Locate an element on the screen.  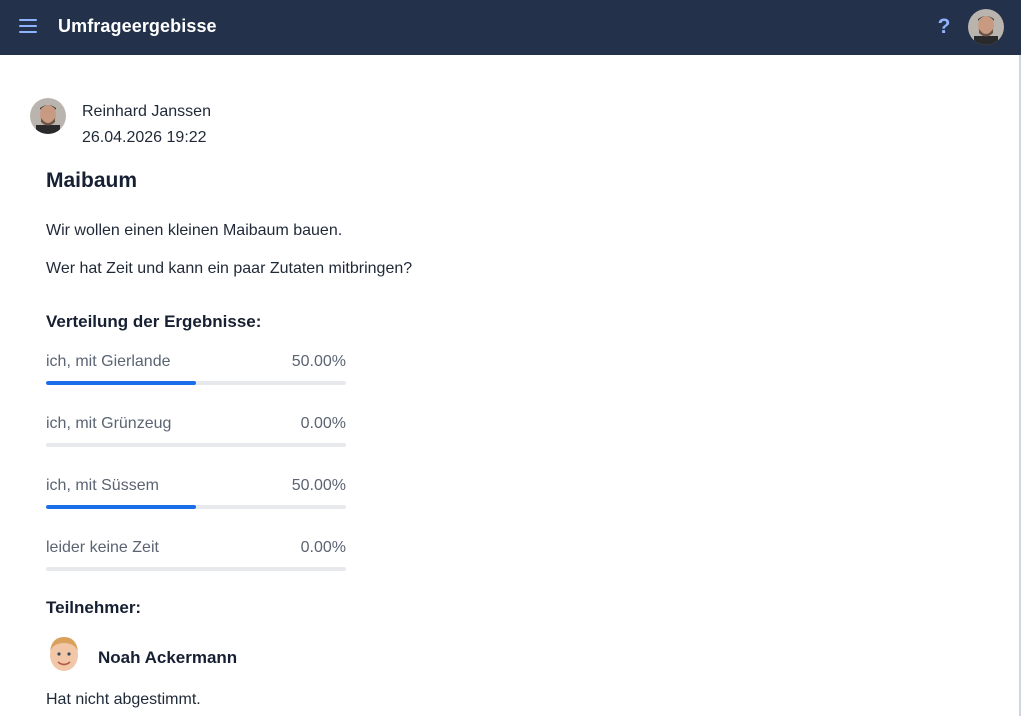
author-name: Reinhard Janssen is located at coordinates (146, 111).